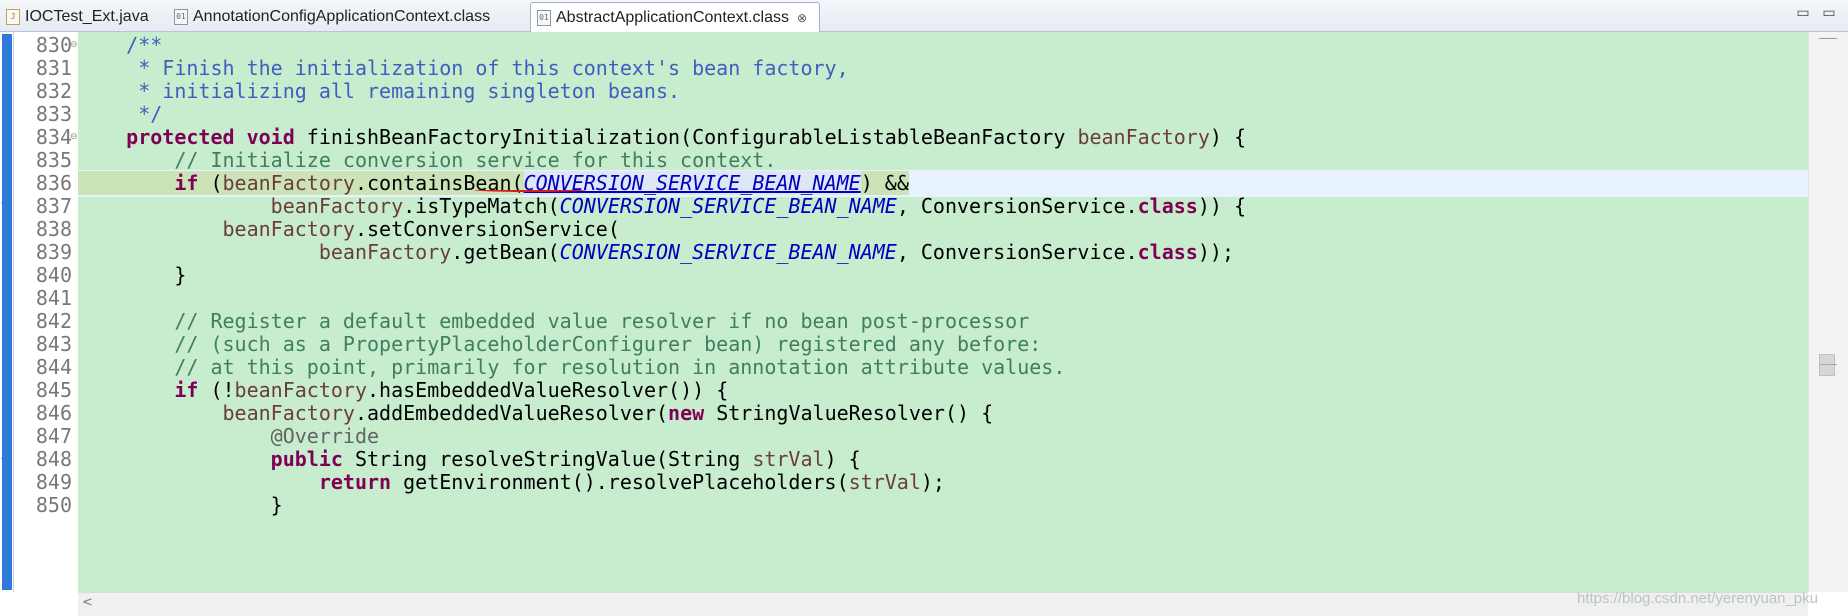  I want to click on minimize-icon: ▭, so click(1803, 13).